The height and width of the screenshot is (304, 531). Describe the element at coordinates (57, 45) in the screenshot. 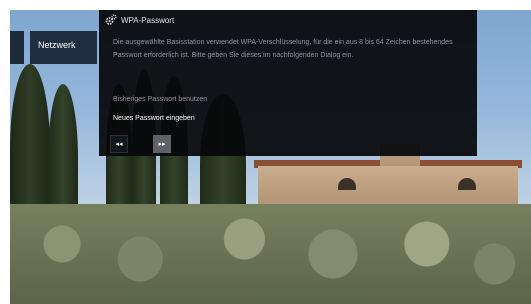

I see `menu-item-label: Netzwerk` at that location.